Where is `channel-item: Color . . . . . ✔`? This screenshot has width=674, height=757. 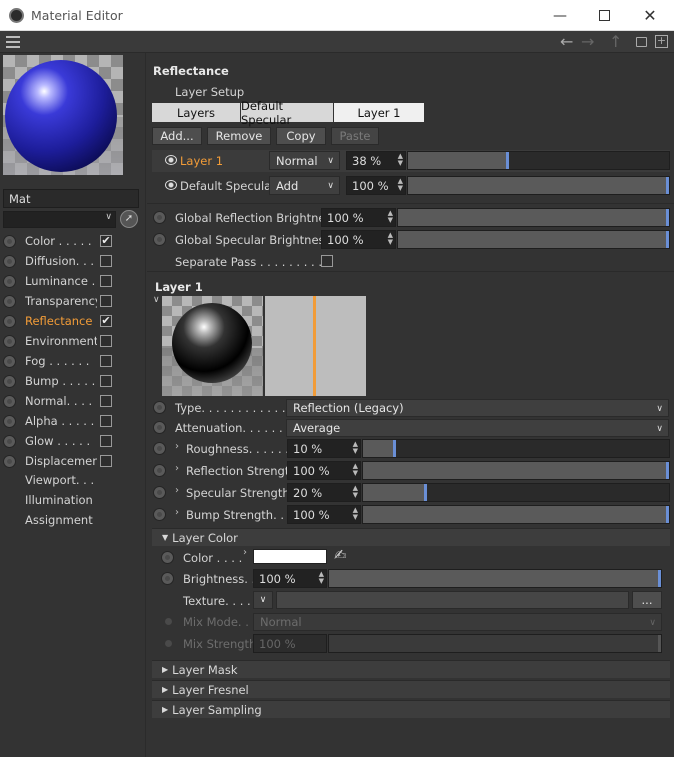 channel-item: Color . . . . . ✔ is located at coordinates (73, 241).